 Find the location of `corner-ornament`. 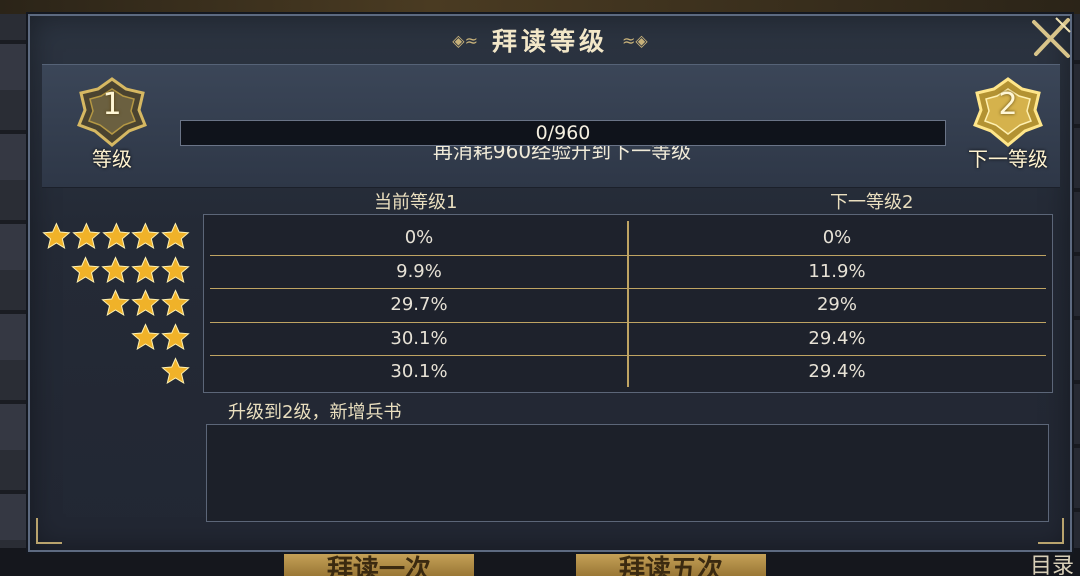

corner-ornament is located at coordinates (49, 531).